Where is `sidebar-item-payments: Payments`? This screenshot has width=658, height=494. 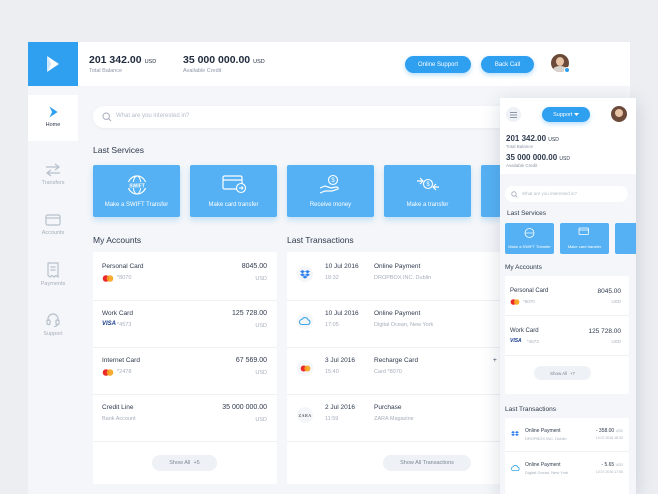
sidebar-item-payments: Payments is located at coordinates (53, 278).